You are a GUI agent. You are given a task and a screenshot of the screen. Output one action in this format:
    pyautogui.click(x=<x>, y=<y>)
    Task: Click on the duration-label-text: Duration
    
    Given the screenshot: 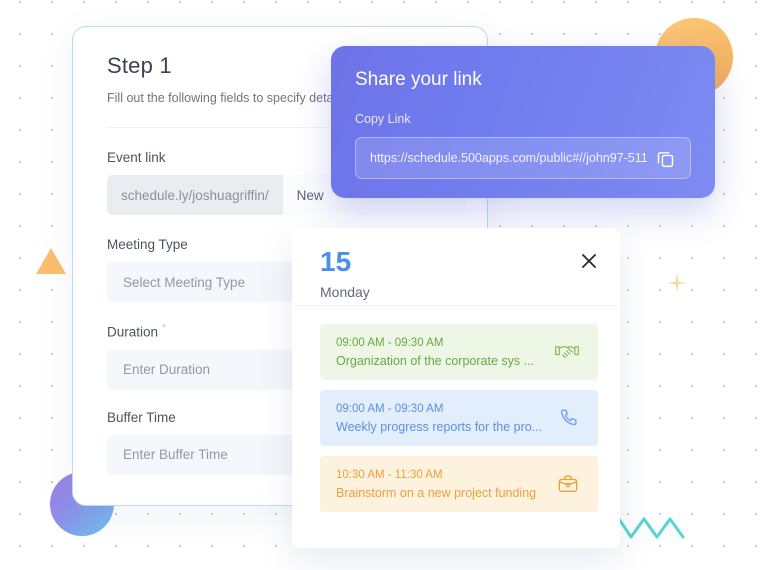 What is the action you would take?
    pyautogui.click(x=133, y=332)
    